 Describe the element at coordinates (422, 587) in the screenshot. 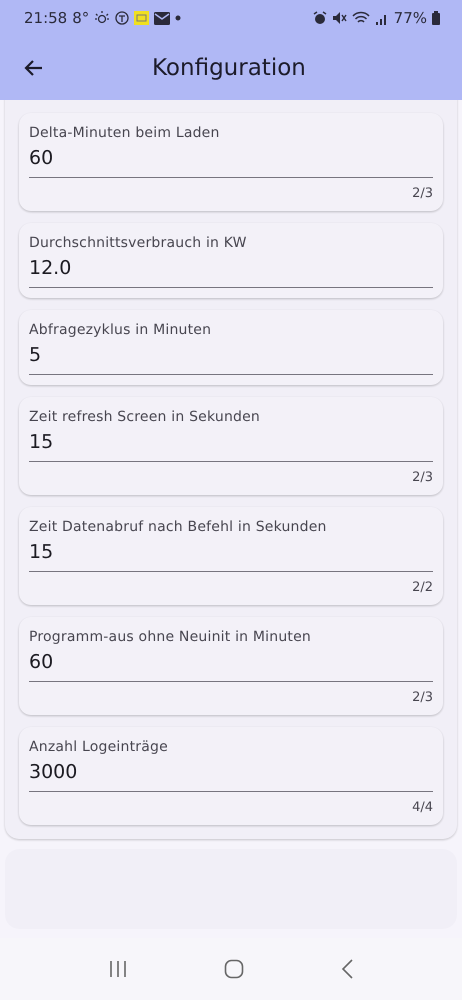

I see `character-counter: 2/2` at that location.